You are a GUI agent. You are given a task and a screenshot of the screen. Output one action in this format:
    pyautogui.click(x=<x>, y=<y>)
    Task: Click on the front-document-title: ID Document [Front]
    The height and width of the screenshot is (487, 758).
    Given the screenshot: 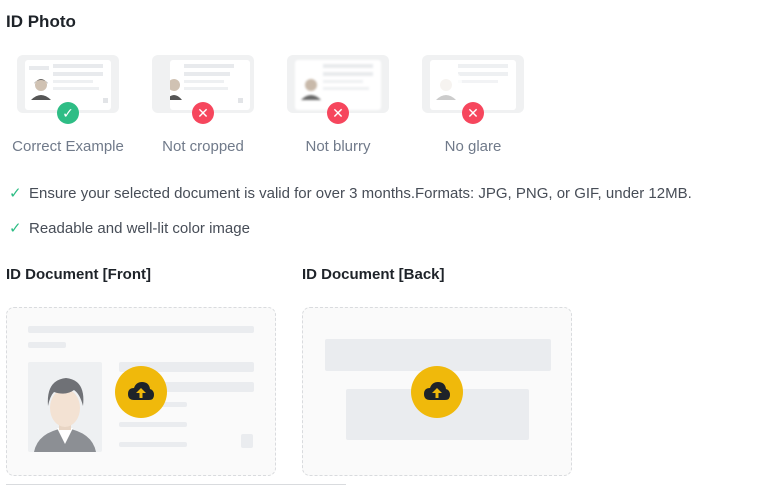 What is the action you would take?
    pyautogui.click(x=78, y=274)
    